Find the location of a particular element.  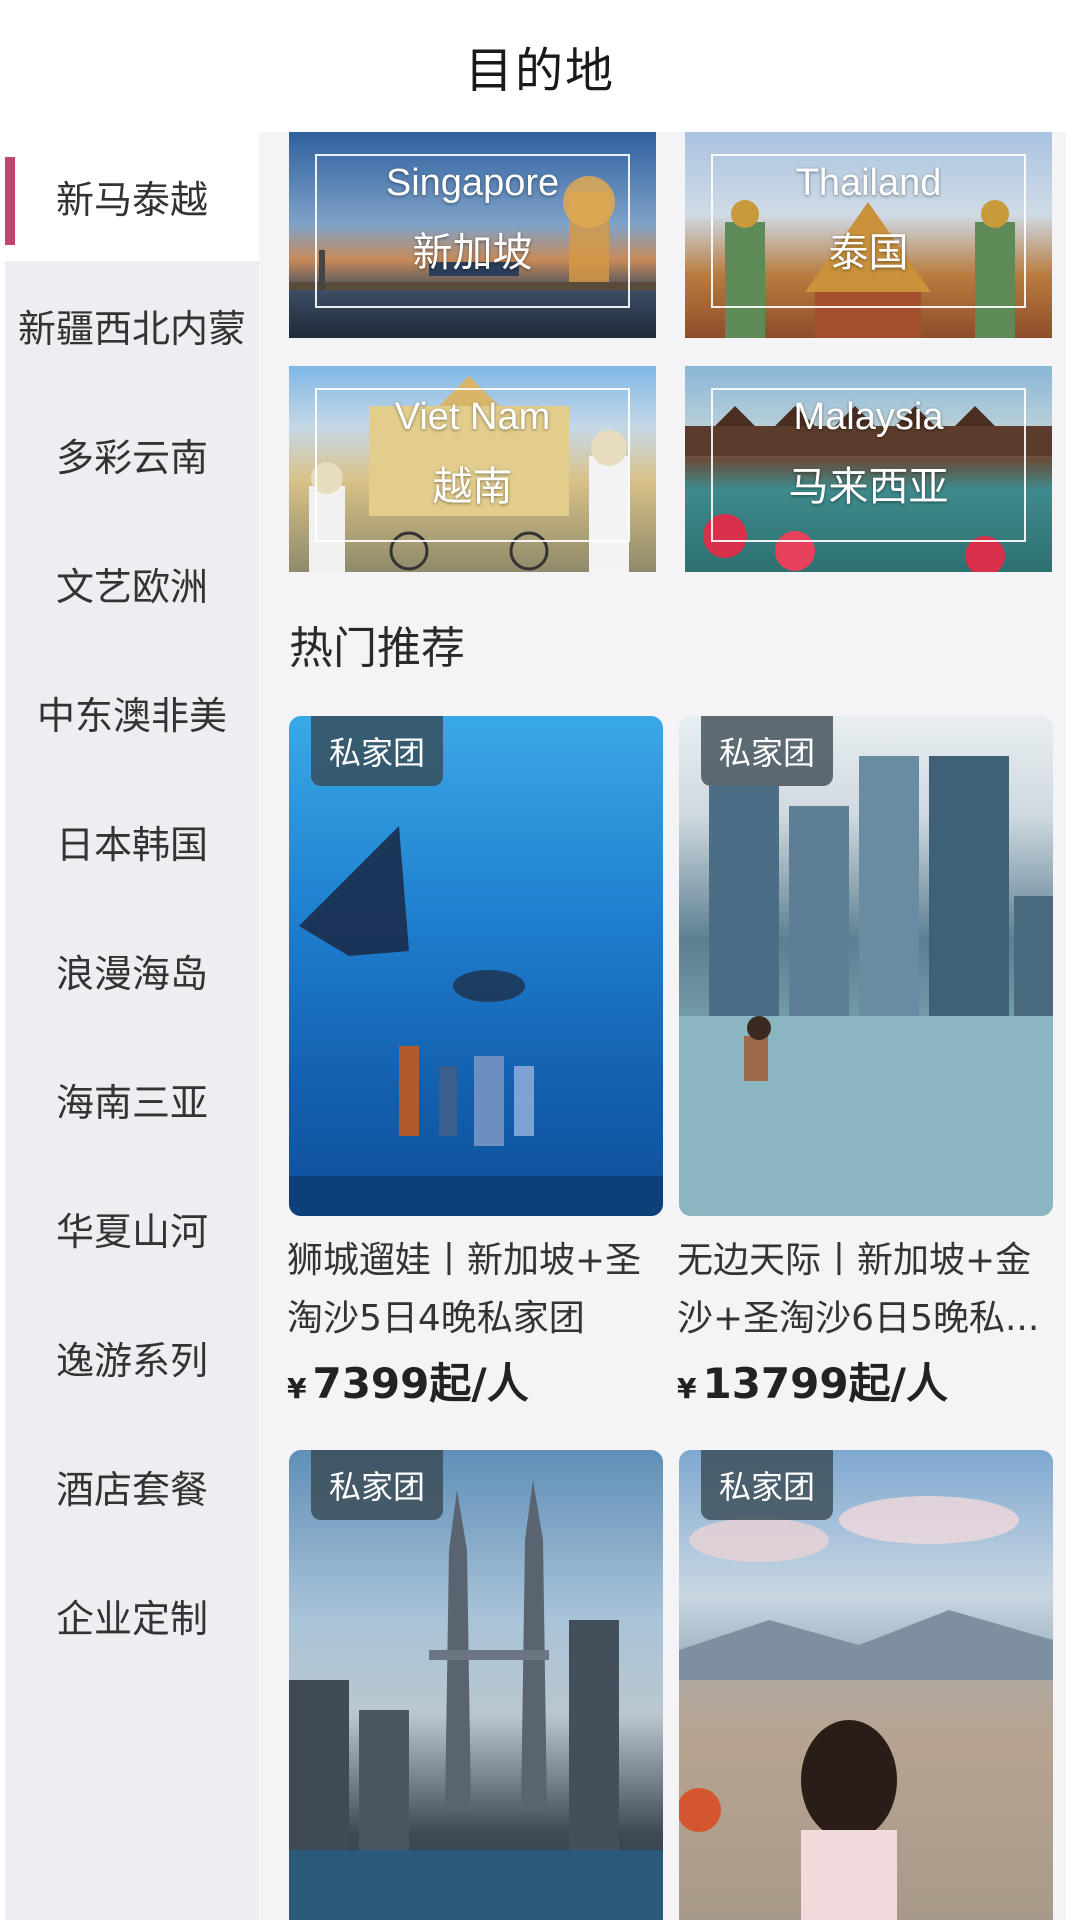

sidebar-item-yunnan: 多彩云南 is located at coordinates (132, 454).